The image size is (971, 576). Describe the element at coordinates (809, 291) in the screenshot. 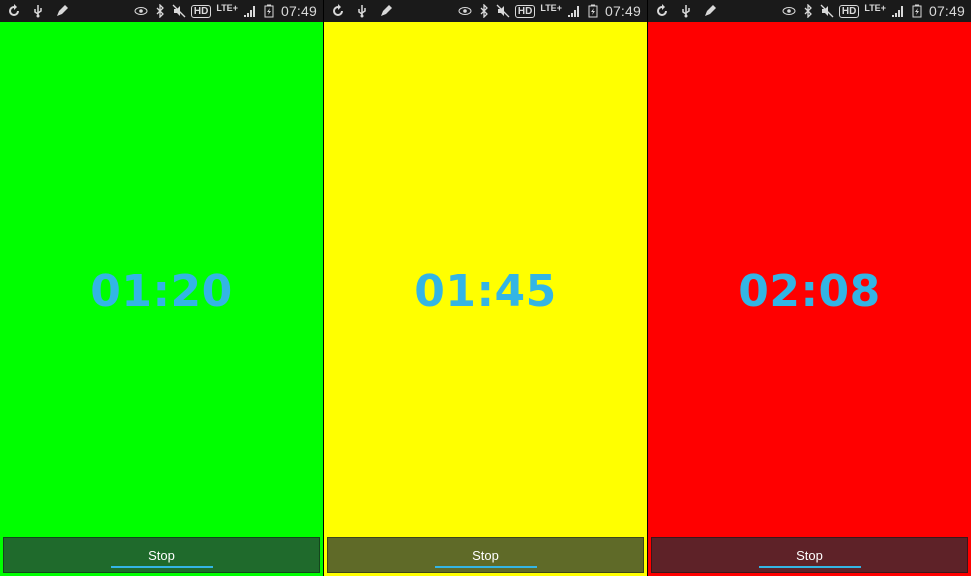

I see `timer-display: 02:08` at that location.